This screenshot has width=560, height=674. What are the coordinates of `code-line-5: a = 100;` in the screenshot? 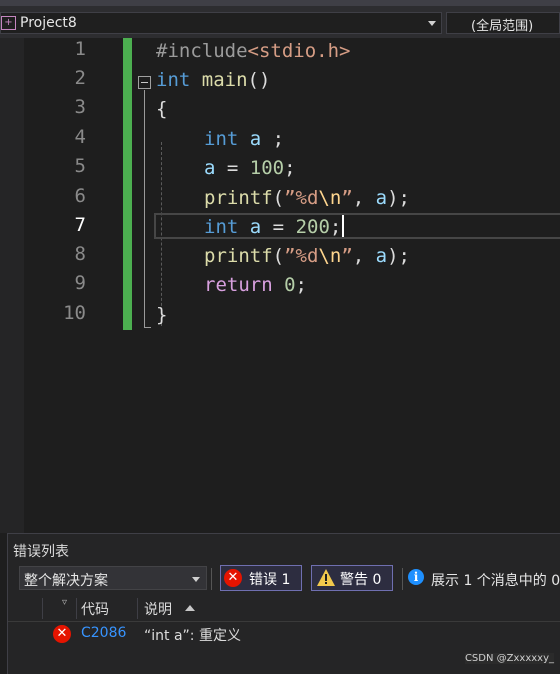 It's located at (250, 168).